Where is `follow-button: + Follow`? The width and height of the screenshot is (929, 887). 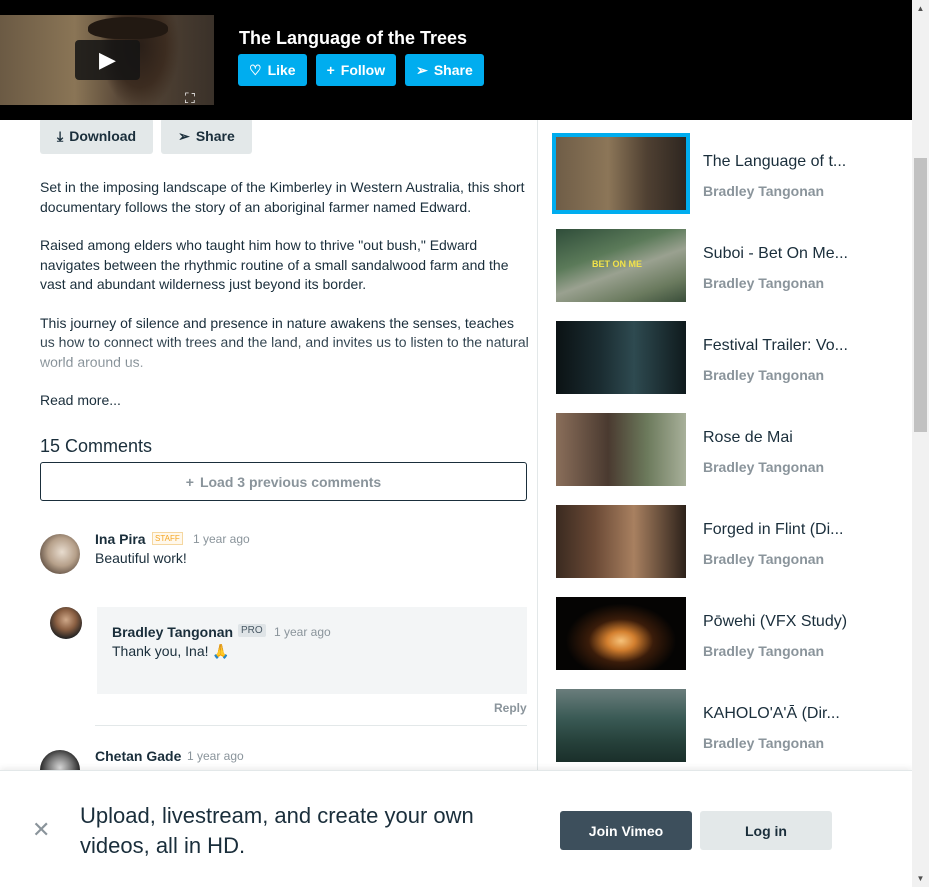
follow-button: + Follow is located at coordinates (356, 70).